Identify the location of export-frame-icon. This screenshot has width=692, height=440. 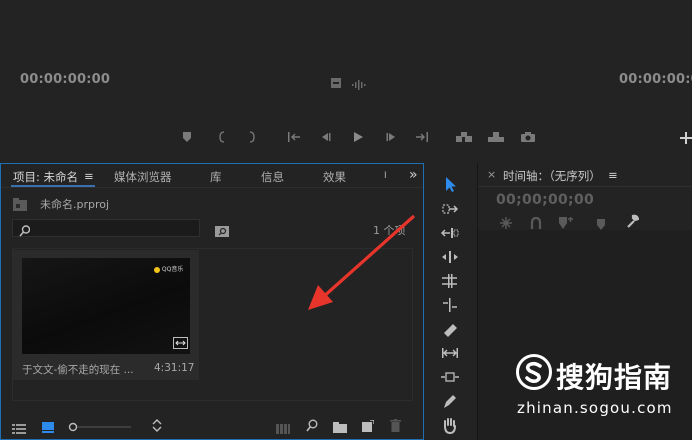
(528, 137).